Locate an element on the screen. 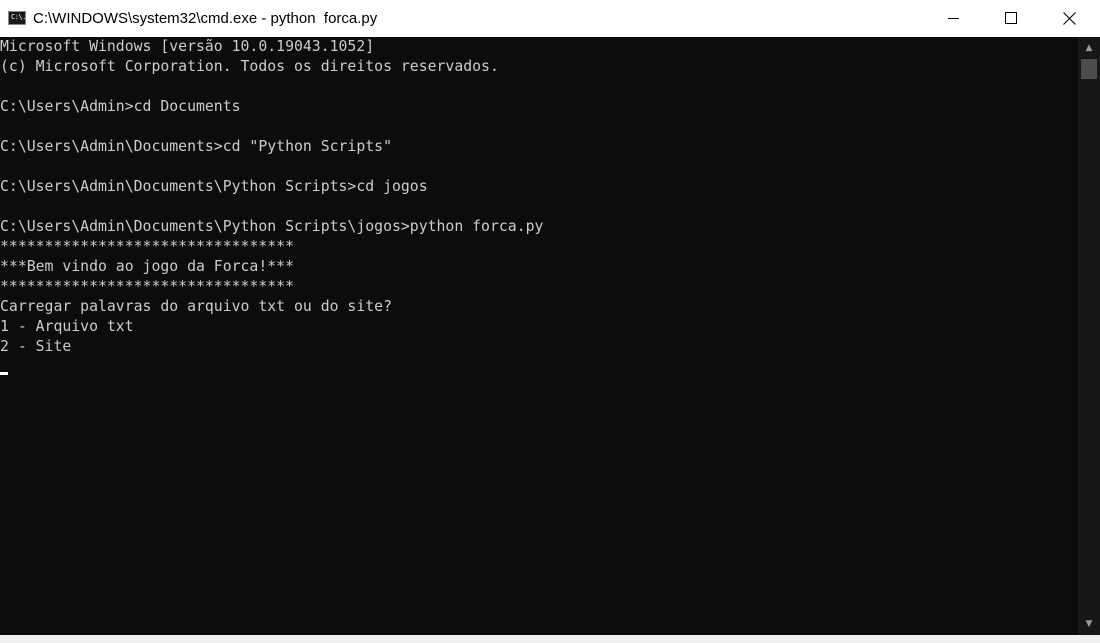 This screenshot has width=1100, height=643. cmd-icon: C:\. is located at coordinates (17, 18).